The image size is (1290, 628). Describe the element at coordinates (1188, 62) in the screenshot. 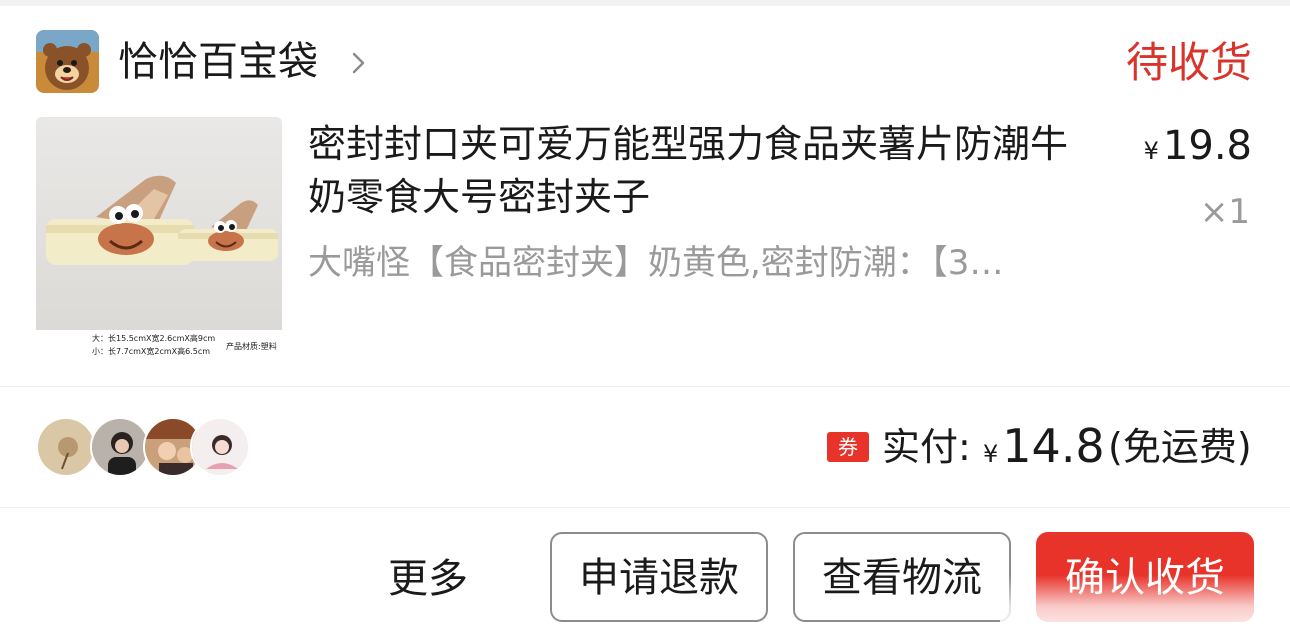

I see `order-status: 待收货` at that location.